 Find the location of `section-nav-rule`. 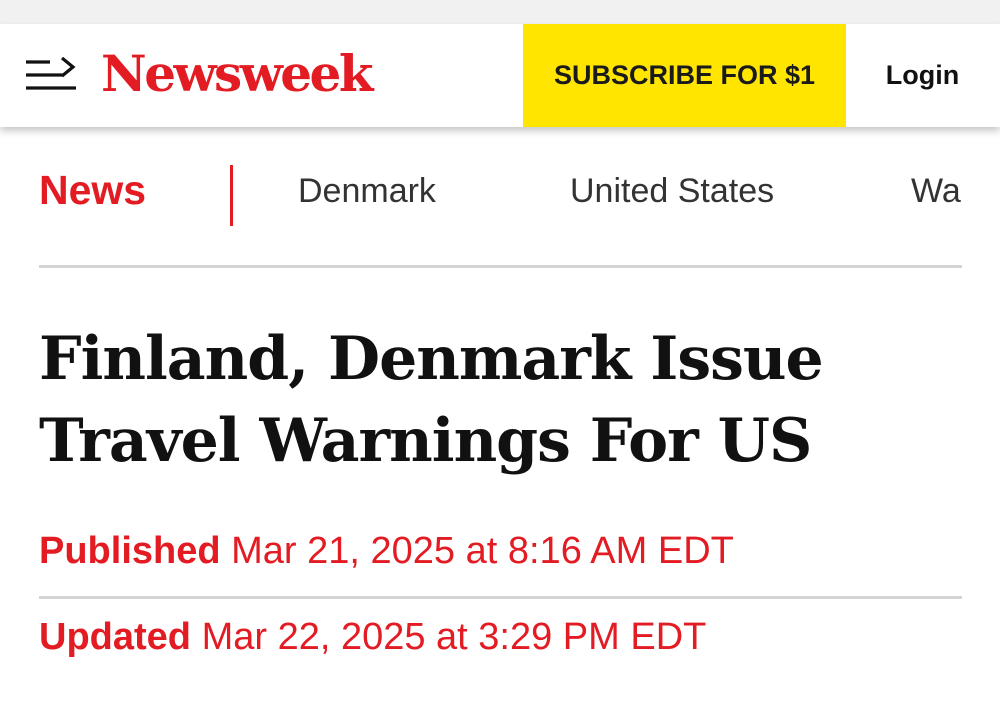

section-nav-rule is located at coordinates (500, 266).